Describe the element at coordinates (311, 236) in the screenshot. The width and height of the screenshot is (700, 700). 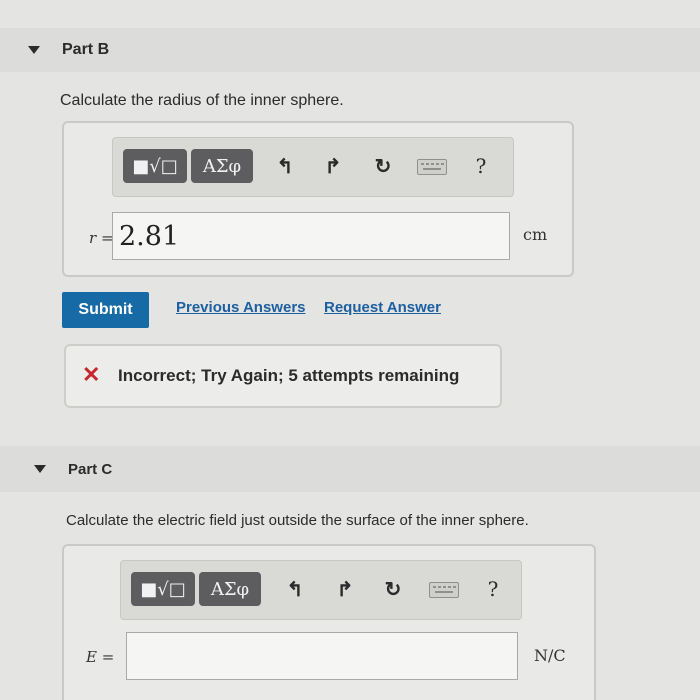
I see `part-b-answer-input: 2.81` at that location.